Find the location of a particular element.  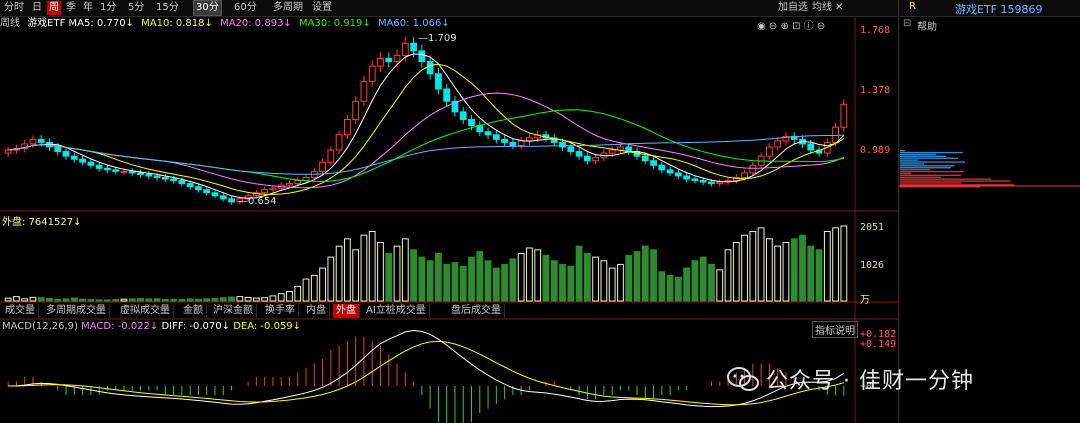

volume-chart is located at coordinates (426, 263).